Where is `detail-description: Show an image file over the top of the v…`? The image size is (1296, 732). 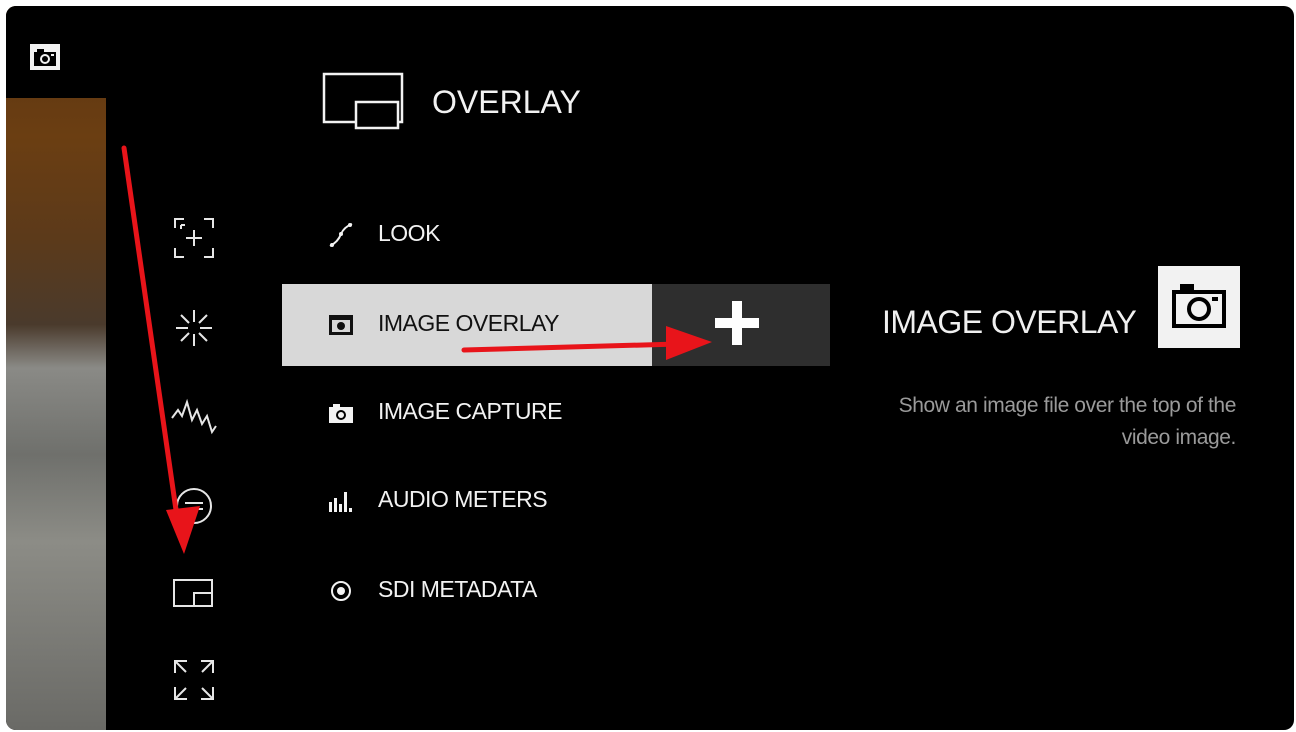 detail-description: Show an image file over the top of the v… is located at coordinates (1067, 421).